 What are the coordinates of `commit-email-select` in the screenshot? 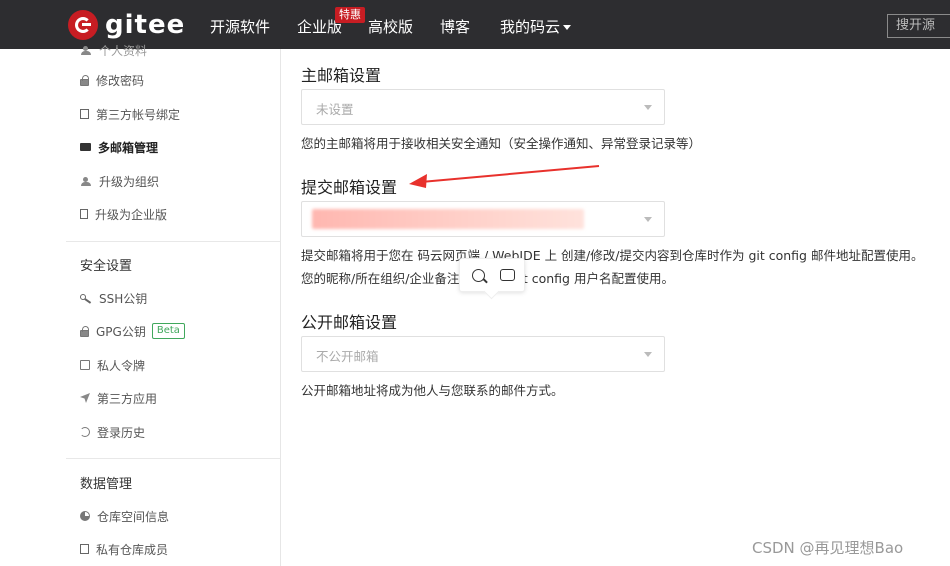 It's located at (483, 219).